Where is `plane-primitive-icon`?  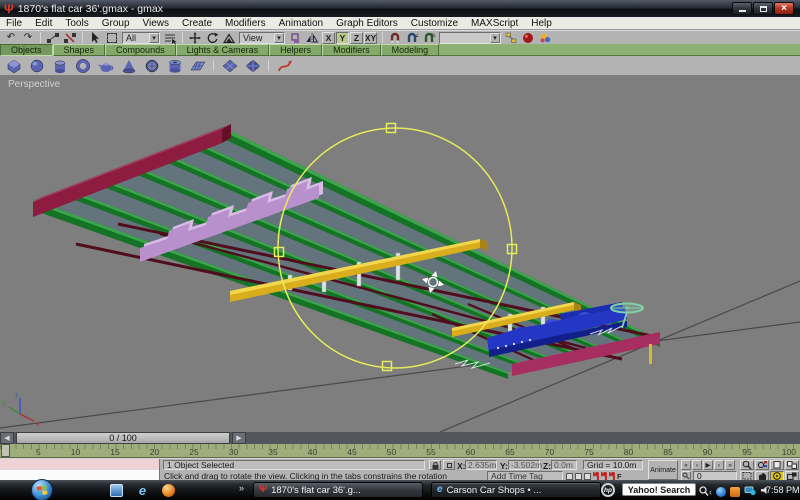 plane-primitive-icon is located at coordinates (197, 65).